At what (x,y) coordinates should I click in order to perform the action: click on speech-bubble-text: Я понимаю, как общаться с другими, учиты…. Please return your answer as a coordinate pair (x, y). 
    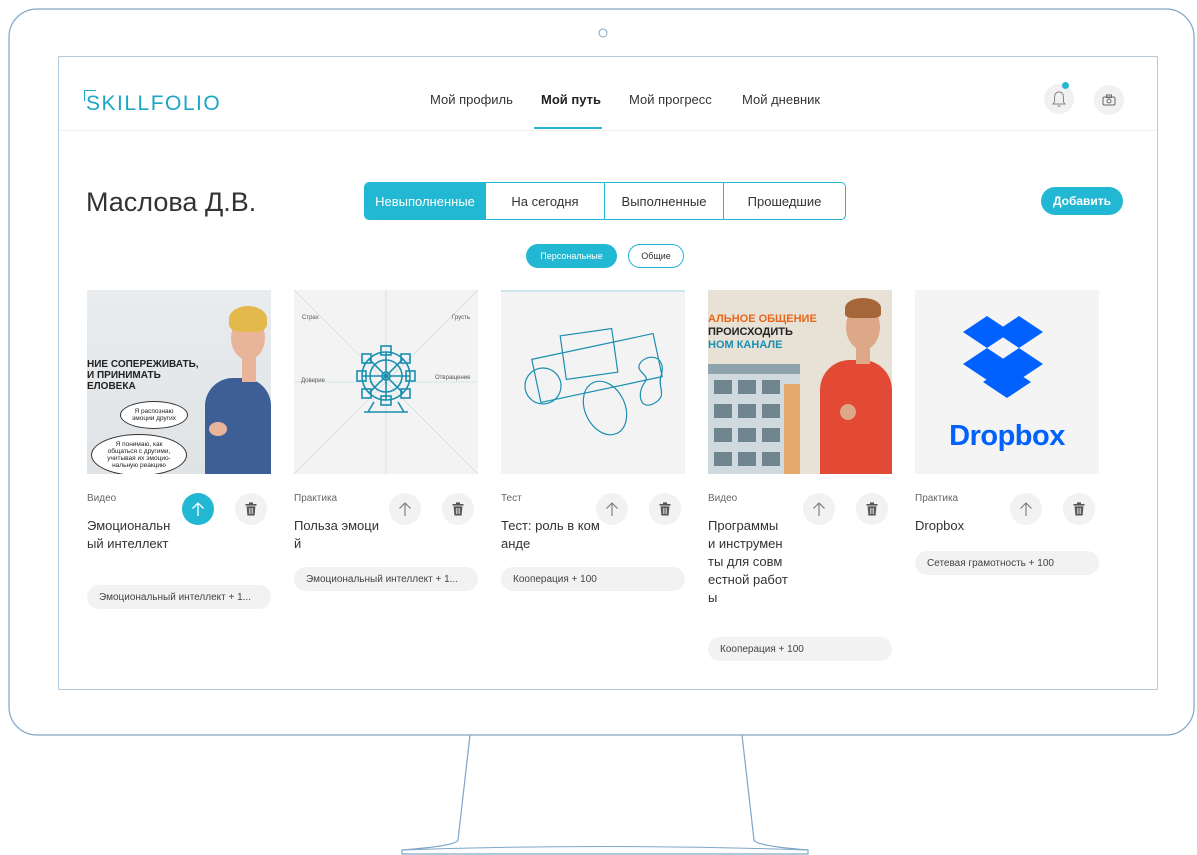
    Looking at the image, I should click on (139, 455).